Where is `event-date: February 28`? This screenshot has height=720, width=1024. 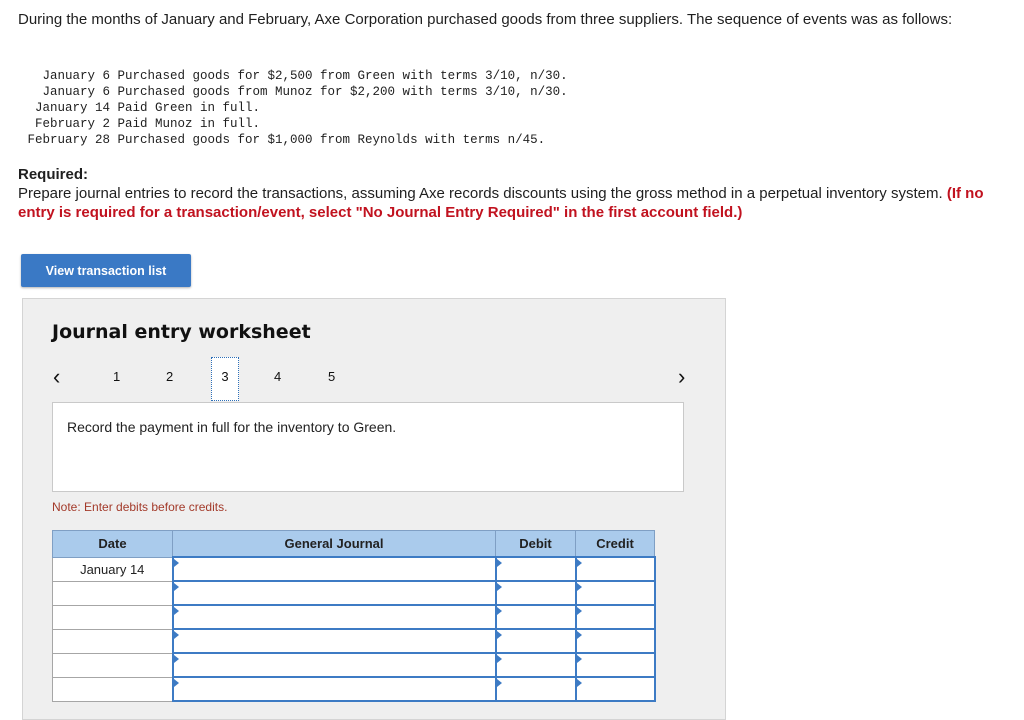
event-date: February 28 is located at coordinates (68, 140).